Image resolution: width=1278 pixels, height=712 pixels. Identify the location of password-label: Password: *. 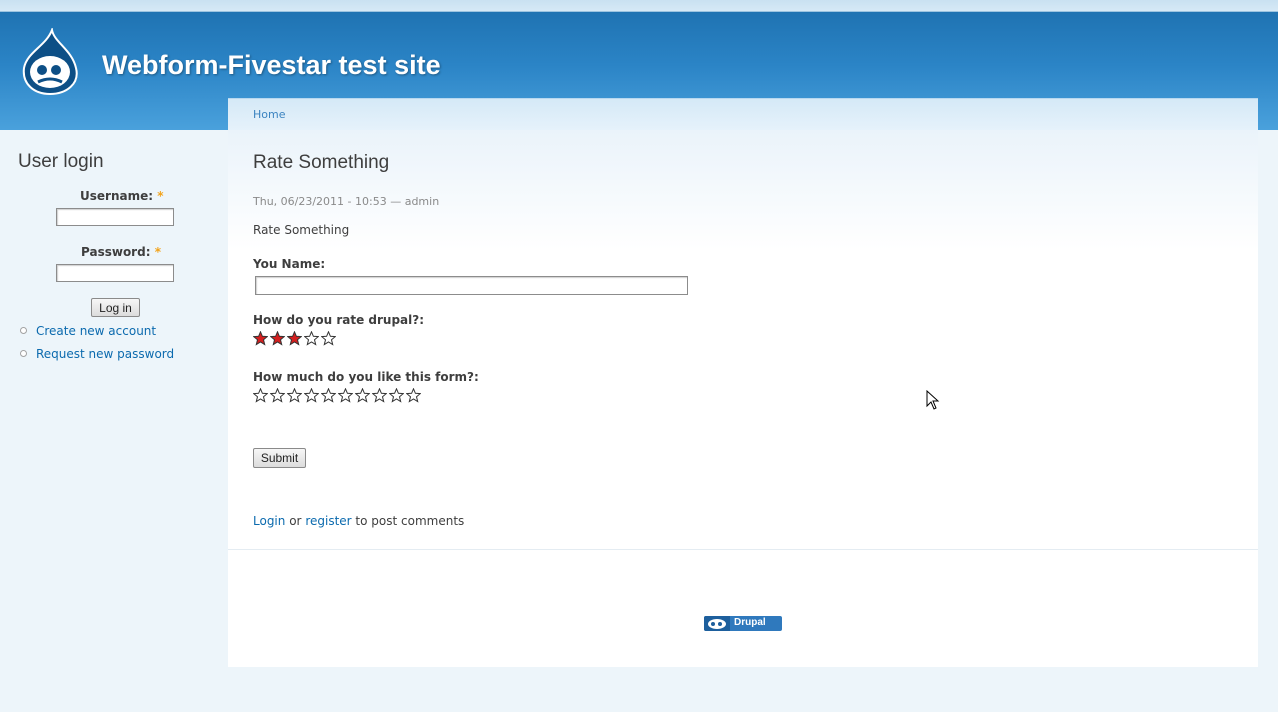
(121, 252).